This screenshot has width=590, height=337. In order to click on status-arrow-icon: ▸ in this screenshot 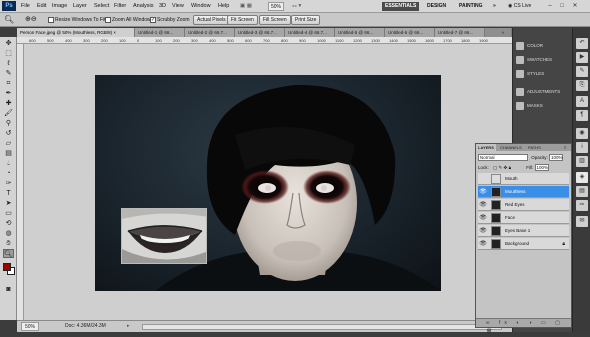, I will do `click(128, 326)`.